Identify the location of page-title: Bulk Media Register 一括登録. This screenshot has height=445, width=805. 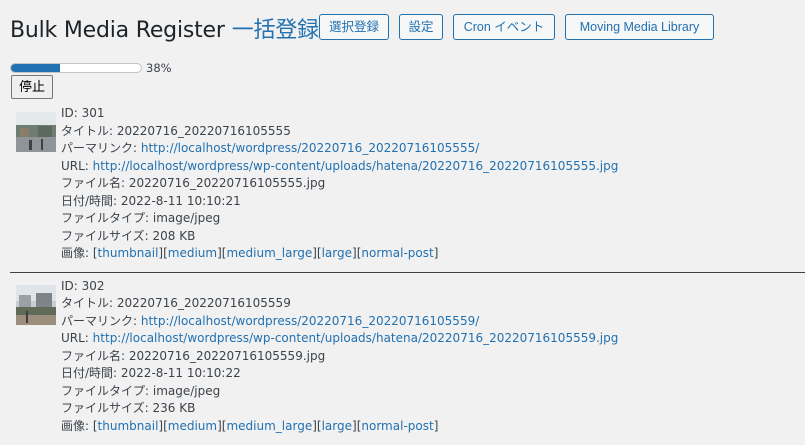
(164, 28).